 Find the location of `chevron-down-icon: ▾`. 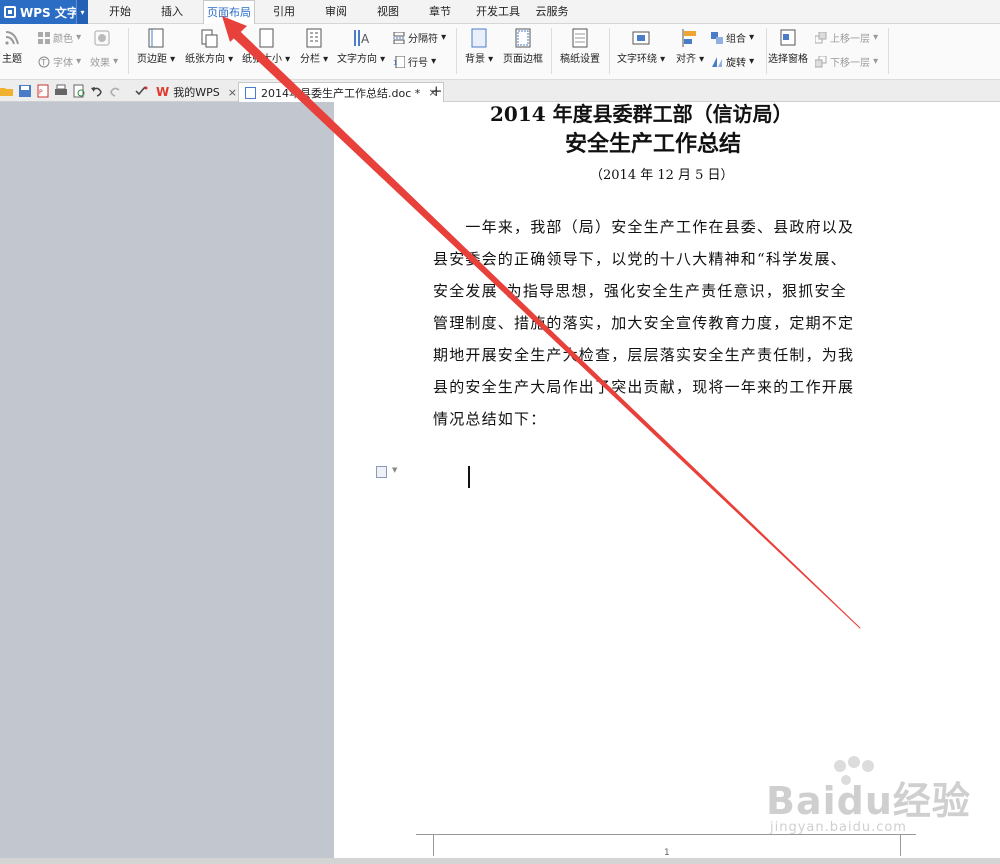

chevron-down-icon: ▾ is located at coordinates (82, 12).